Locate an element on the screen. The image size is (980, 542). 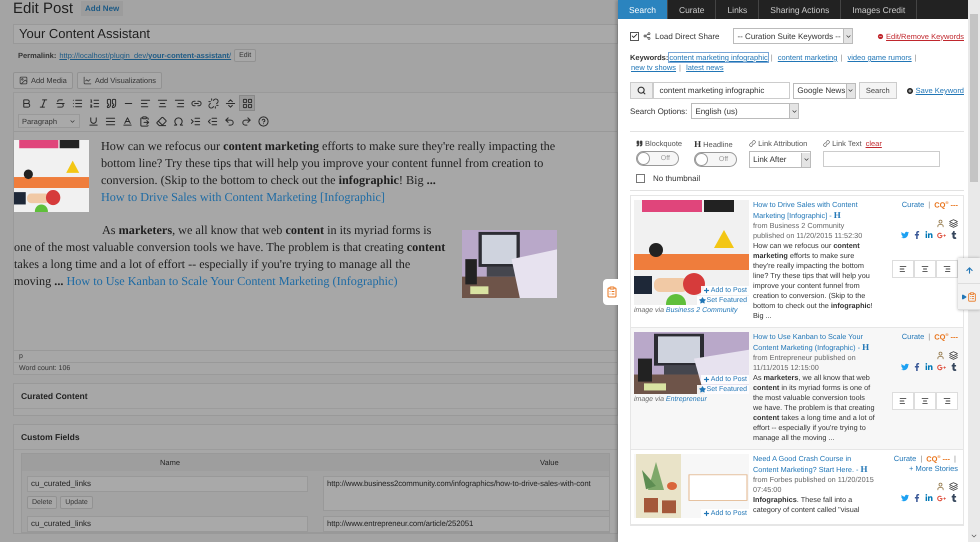
scrollbar is located at coordinates (974, 271).